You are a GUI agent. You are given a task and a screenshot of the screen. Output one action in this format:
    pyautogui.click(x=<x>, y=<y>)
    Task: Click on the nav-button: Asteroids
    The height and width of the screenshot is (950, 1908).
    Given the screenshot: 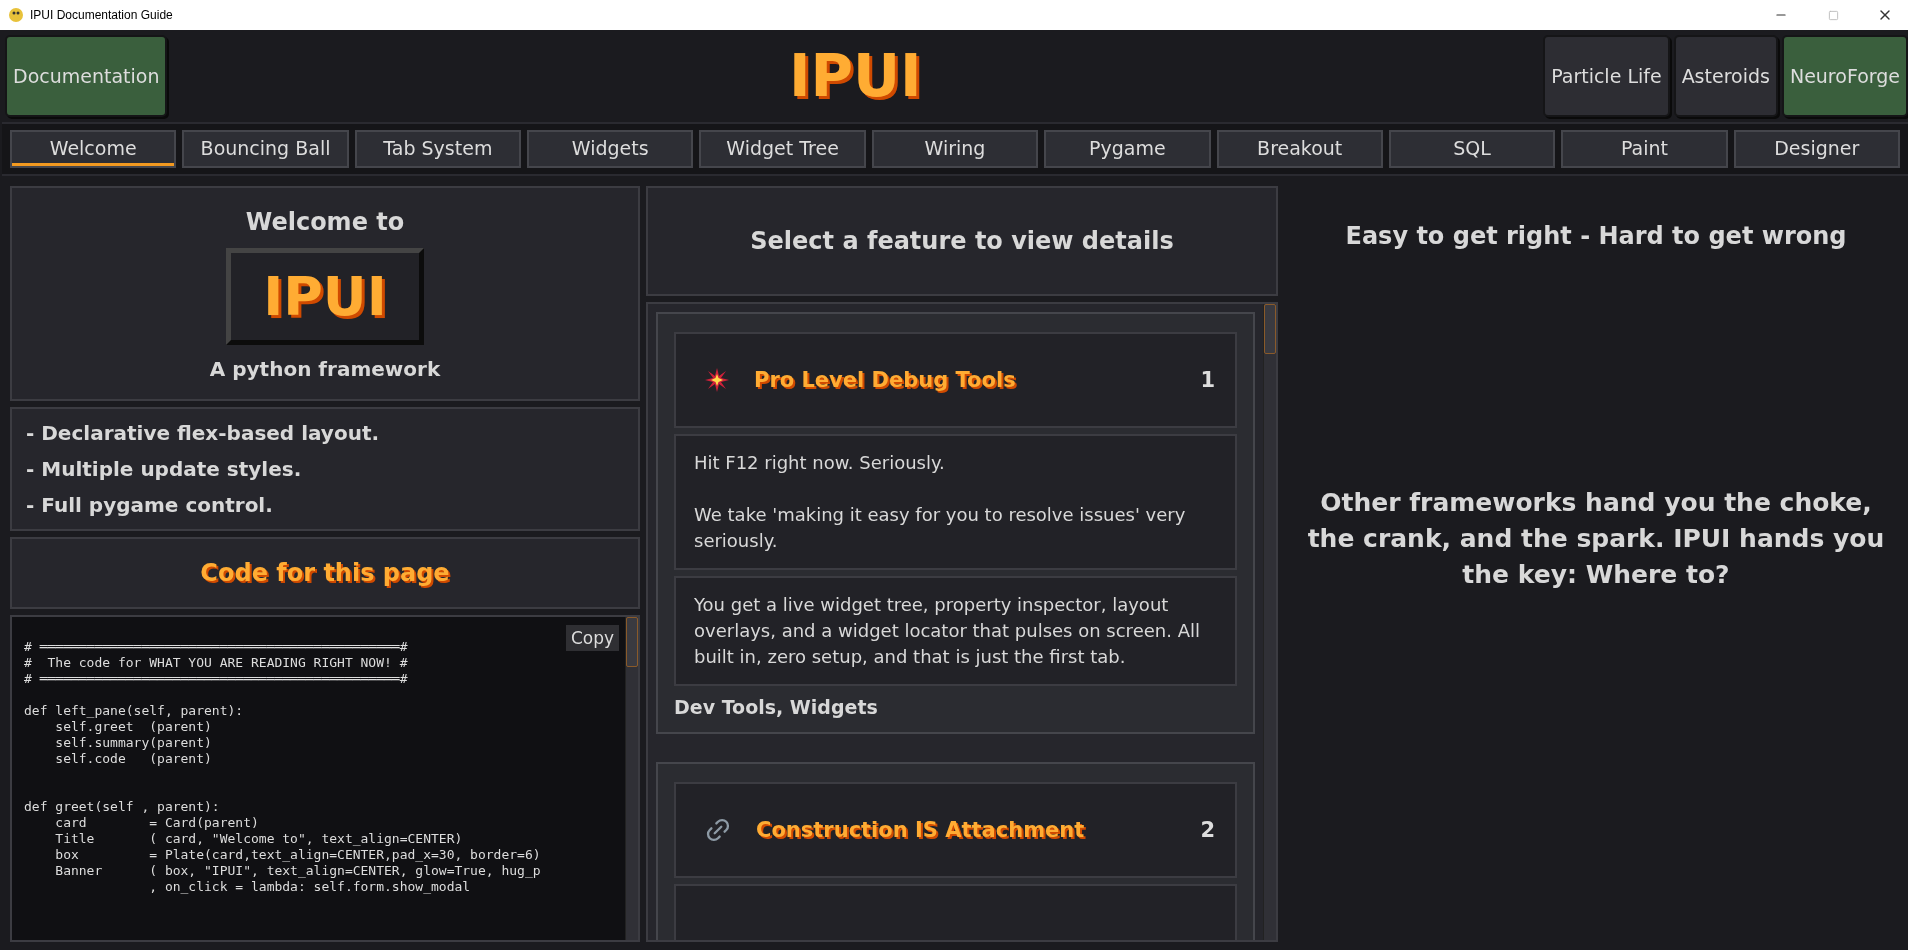 What is the action you would take?
    pyautogui.click(x=1725, y=76)
    